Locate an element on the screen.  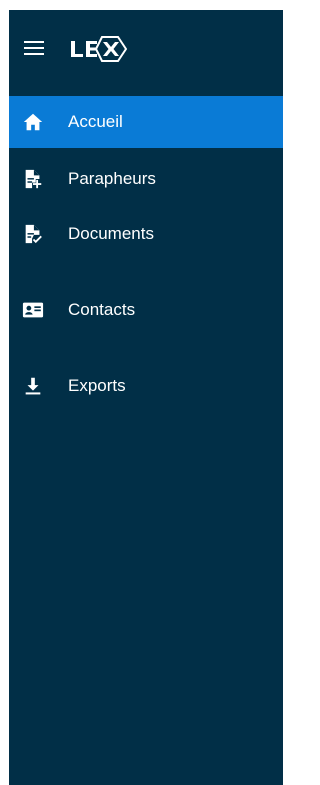
lex-logo-mark is located at coordinates (99, 49).